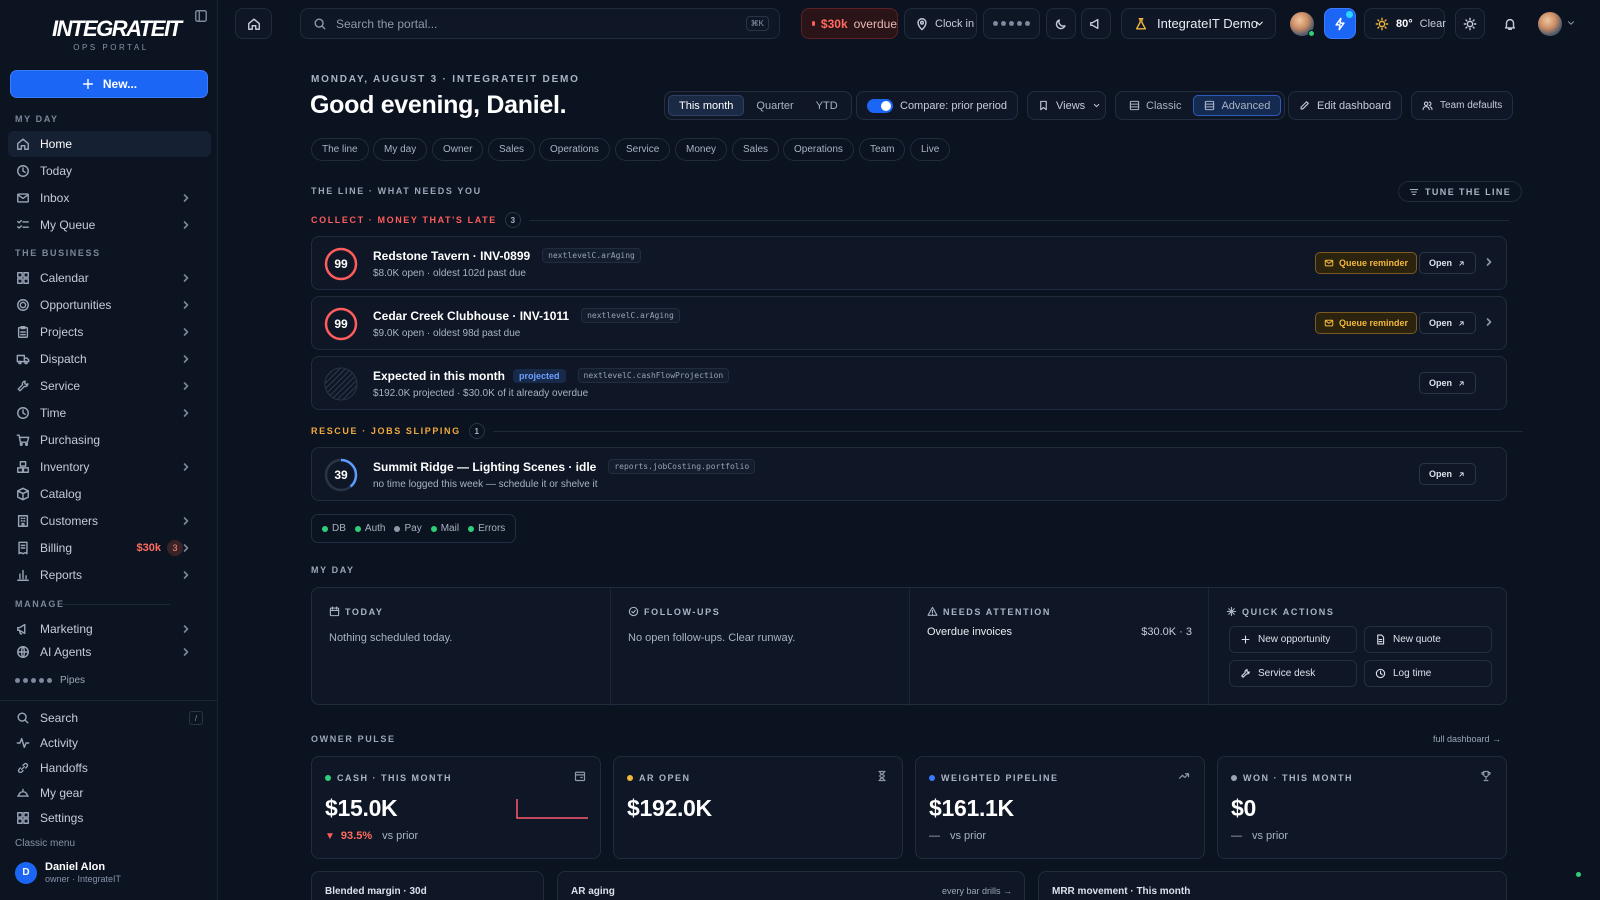  Describe the element at coordinates (340, 149) in the screenshot. I see `tab-the-line: The line` at that location.